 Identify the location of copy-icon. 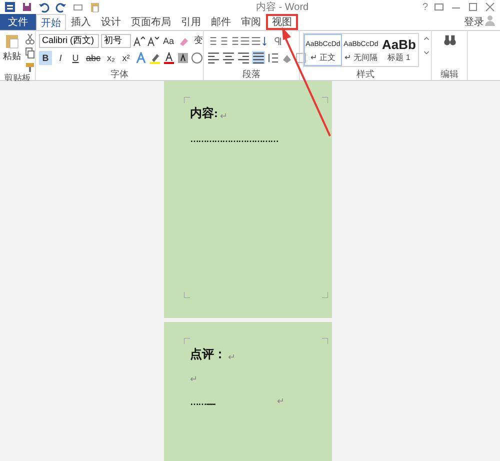
(30, 53).